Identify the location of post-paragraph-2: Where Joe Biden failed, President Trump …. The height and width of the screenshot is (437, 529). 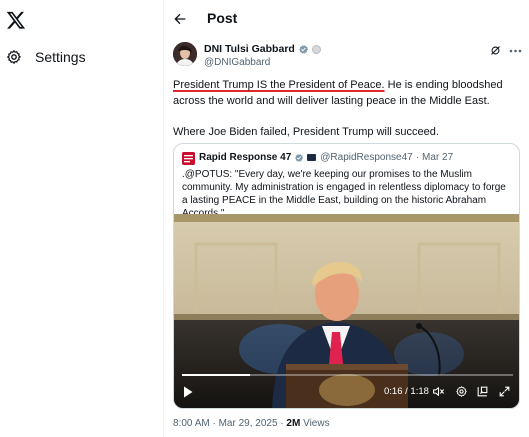
(306, 131).